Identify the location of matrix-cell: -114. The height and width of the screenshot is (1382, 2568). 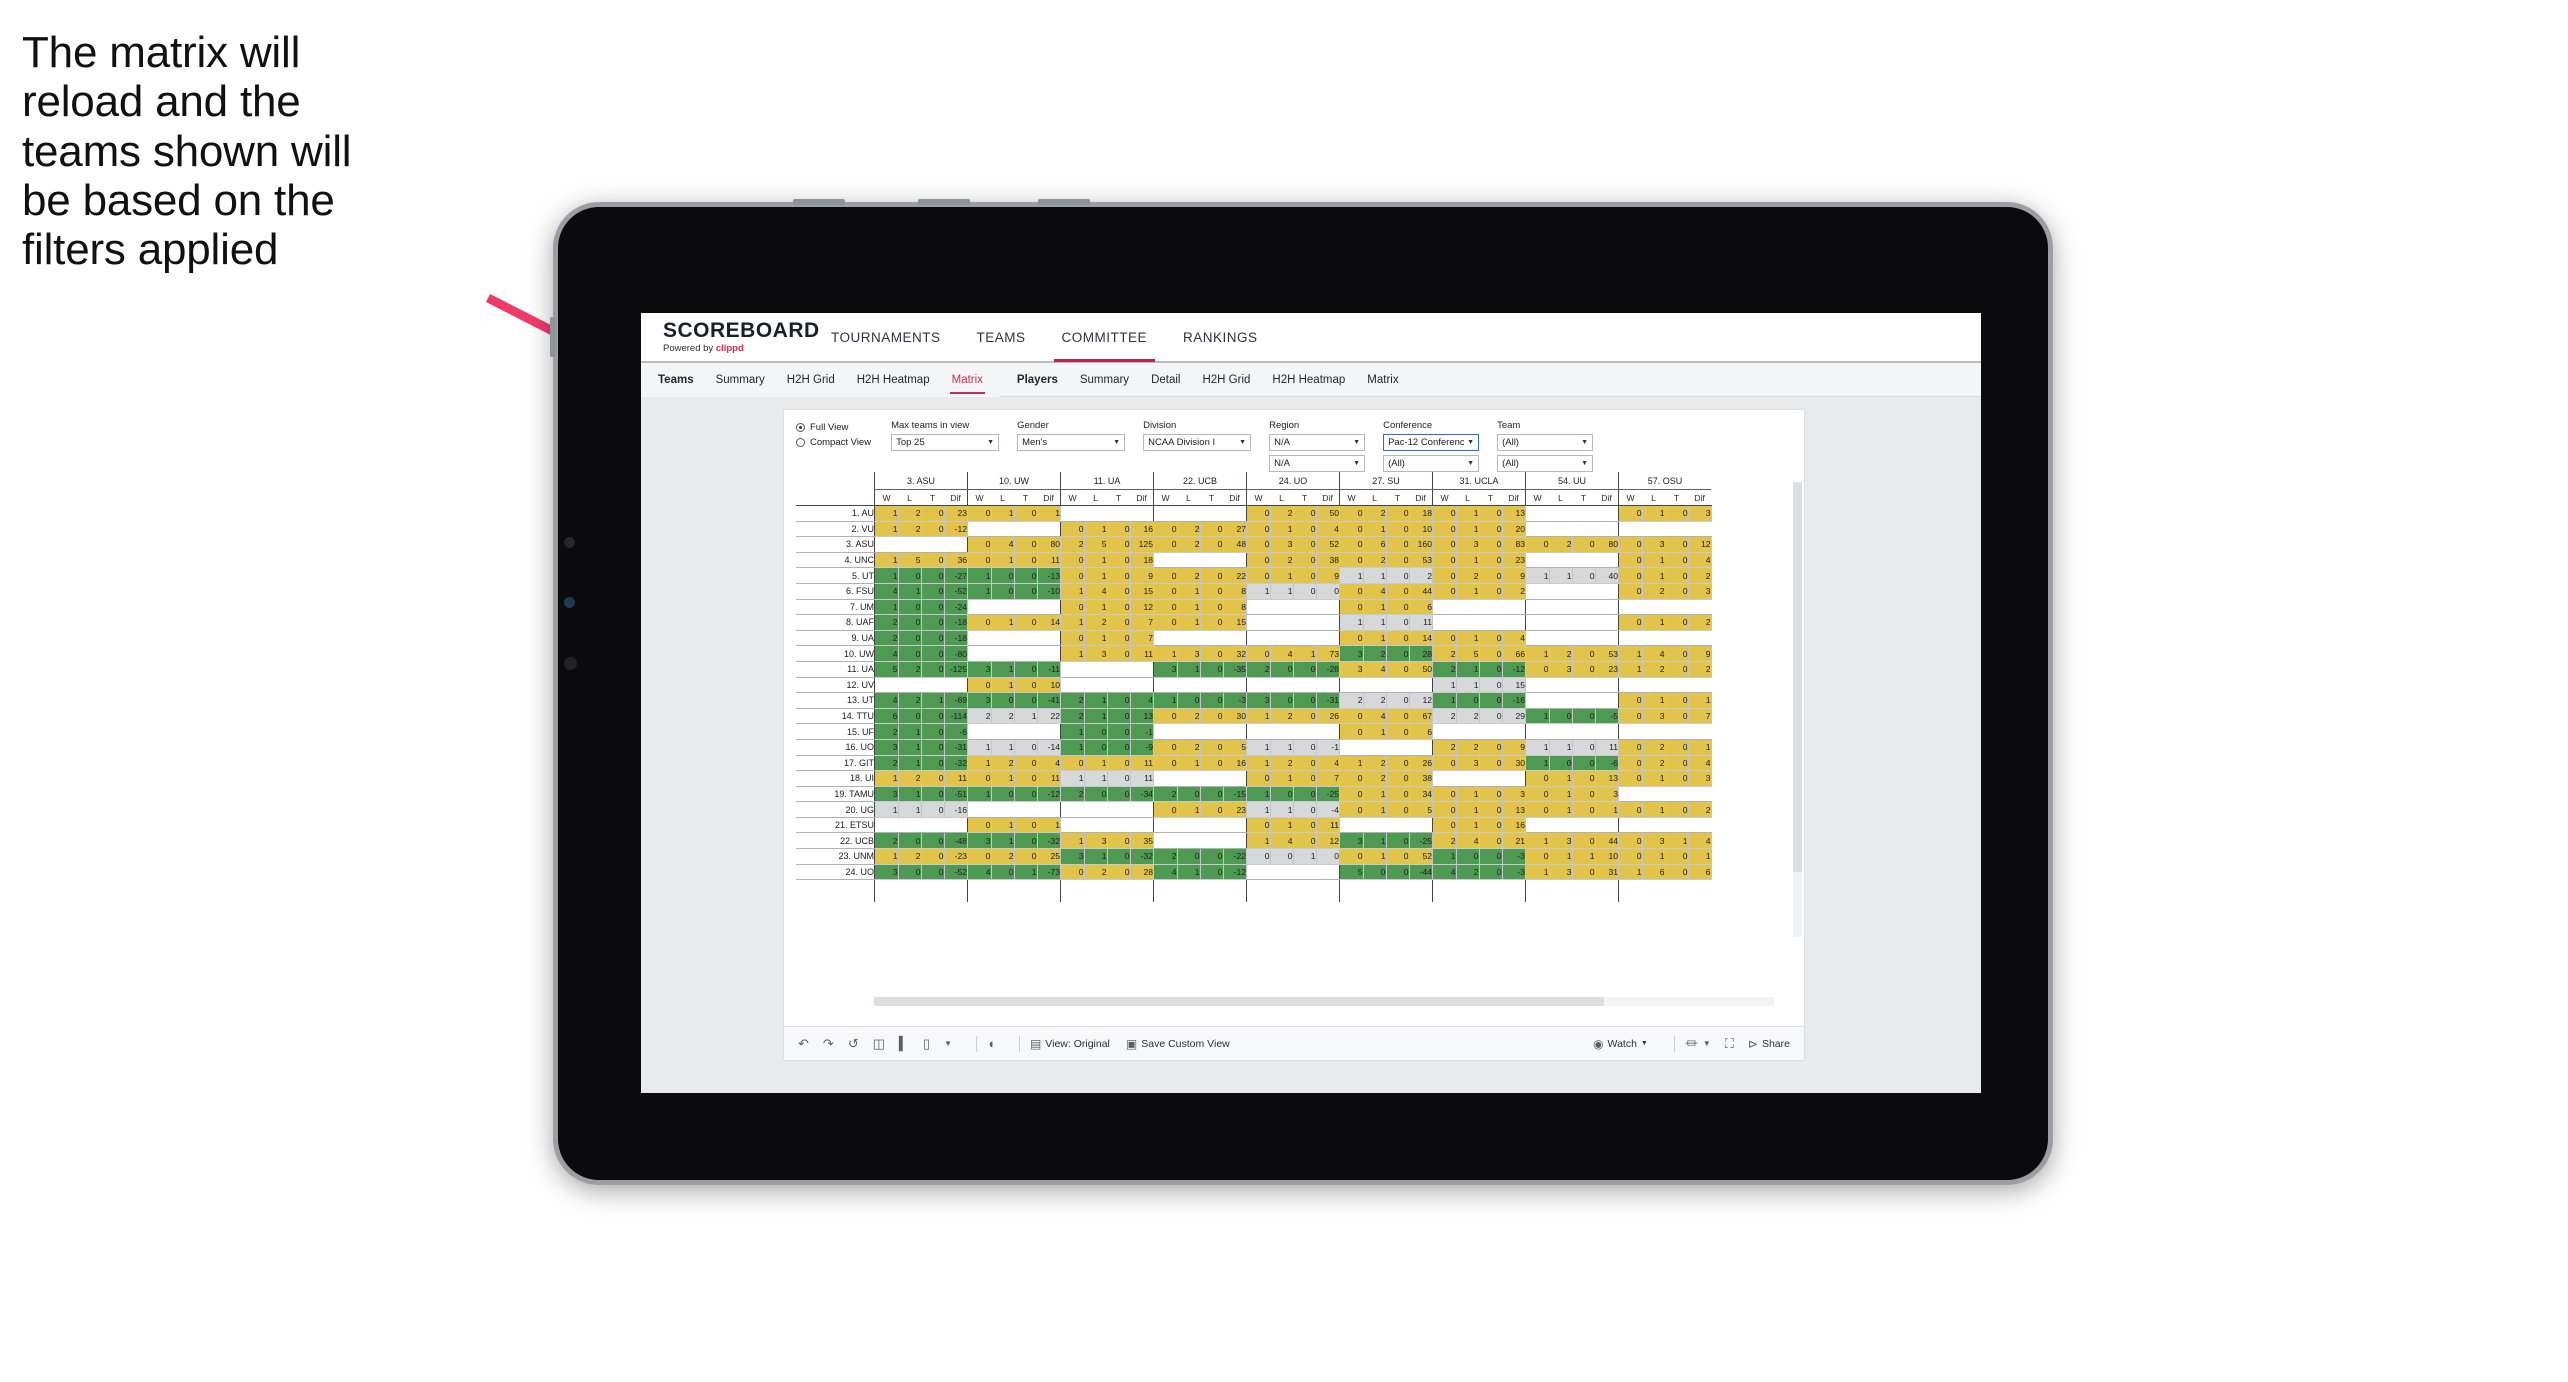
(956, 716).